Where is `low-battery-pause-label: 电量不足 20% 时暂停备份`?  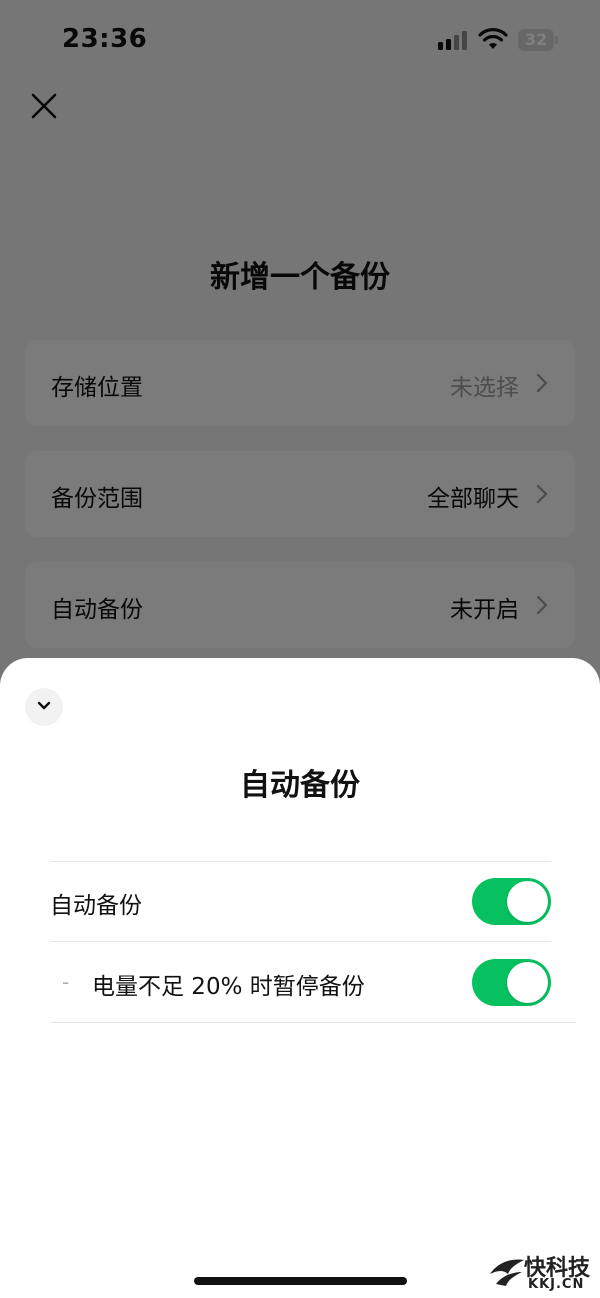 low-battery-pause-label: 电量不足 20% 时暂停备份 is located at coordinates (228, 987).